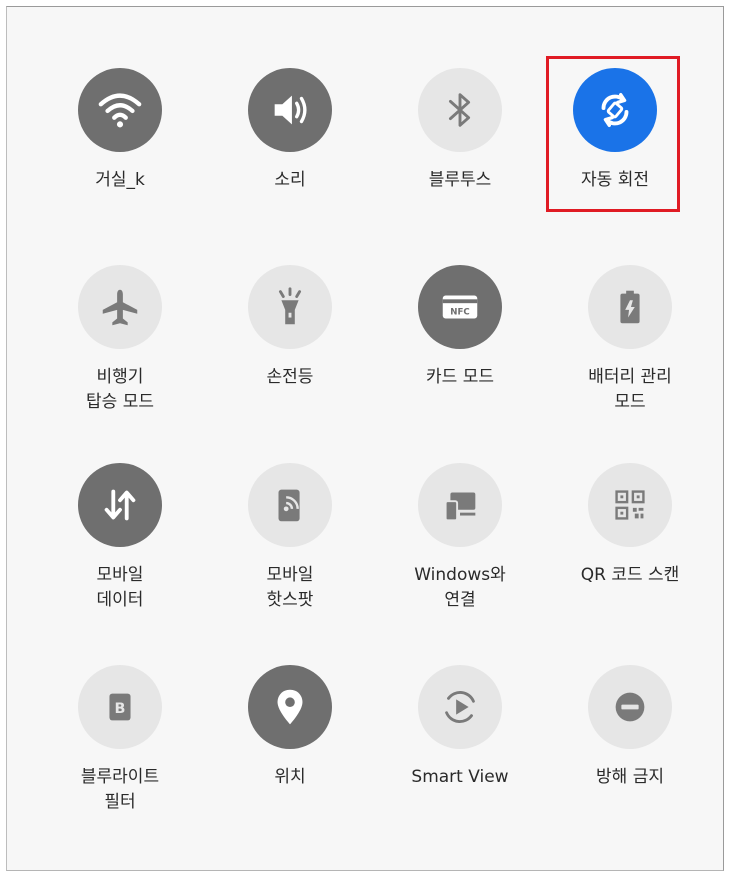  I want to click on tile-card-mode: NFC 카드 모드, so click(460, 345).